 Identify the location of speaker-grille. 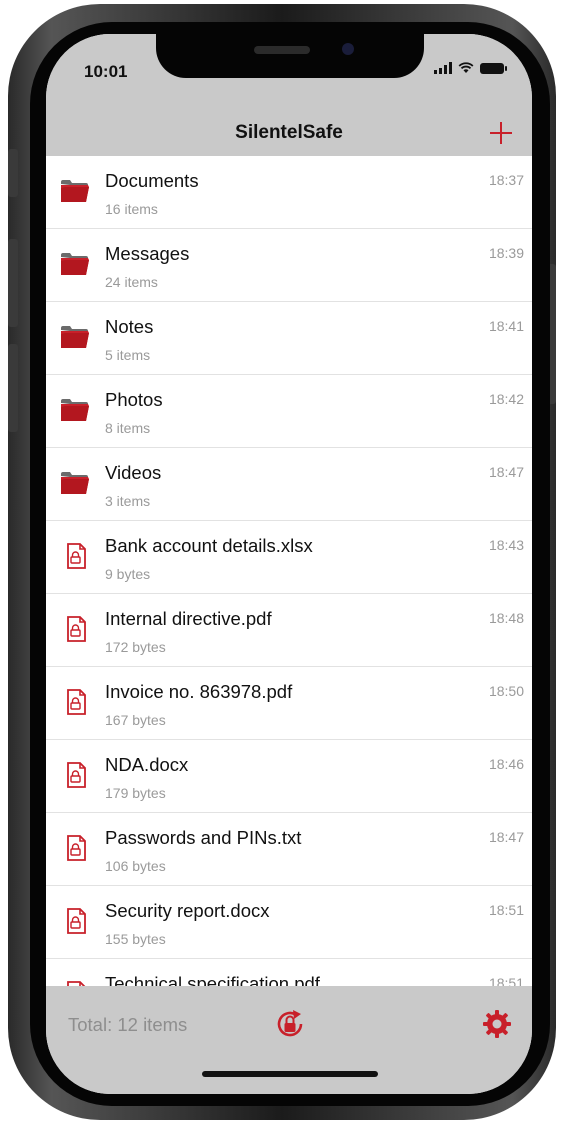
(282, 50).